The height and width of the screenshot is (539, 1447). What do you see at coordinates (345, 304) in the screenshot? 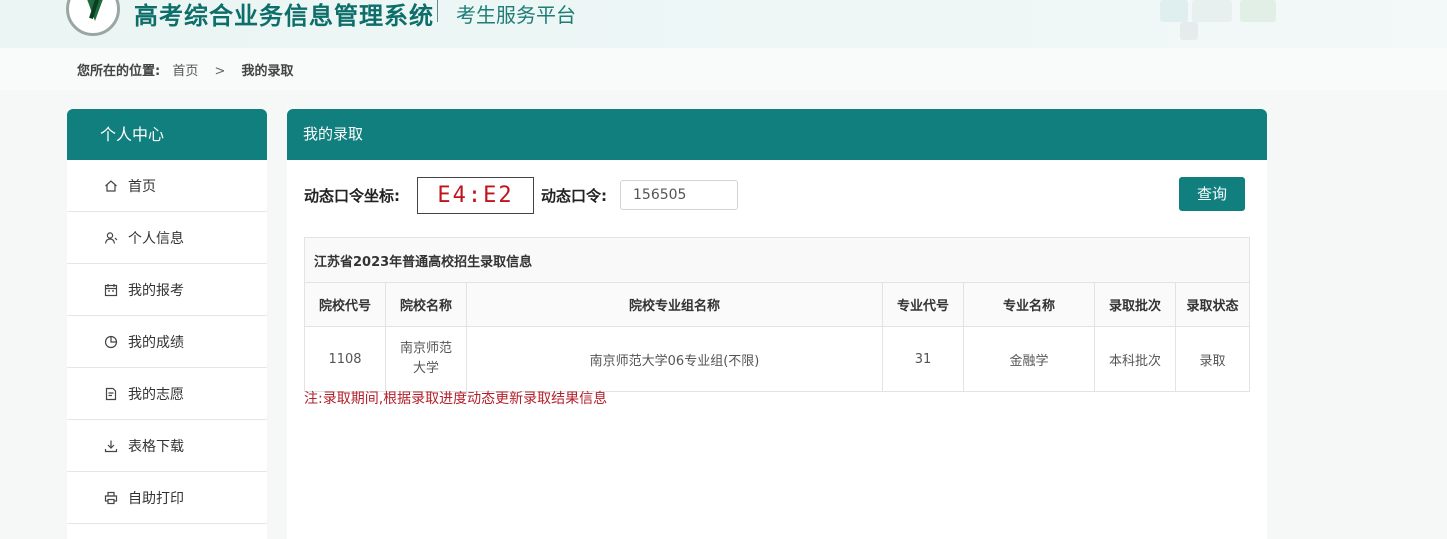
I see `column-header: 院校代号` at bounding box center [345, 304].